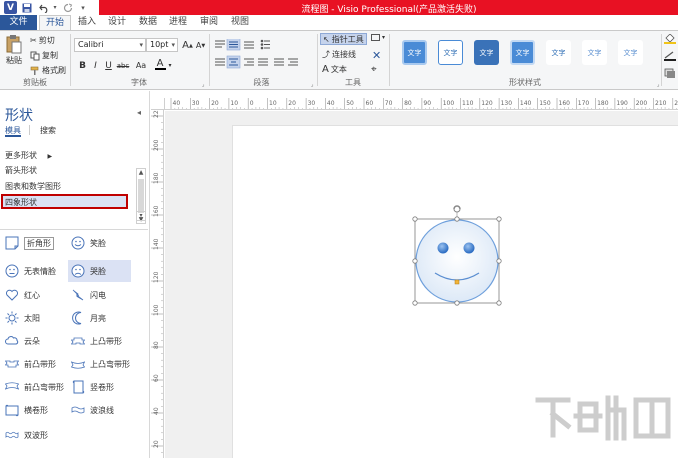  I want to click on stencil-selected-highlight: 四象形状, so click(64, 201).